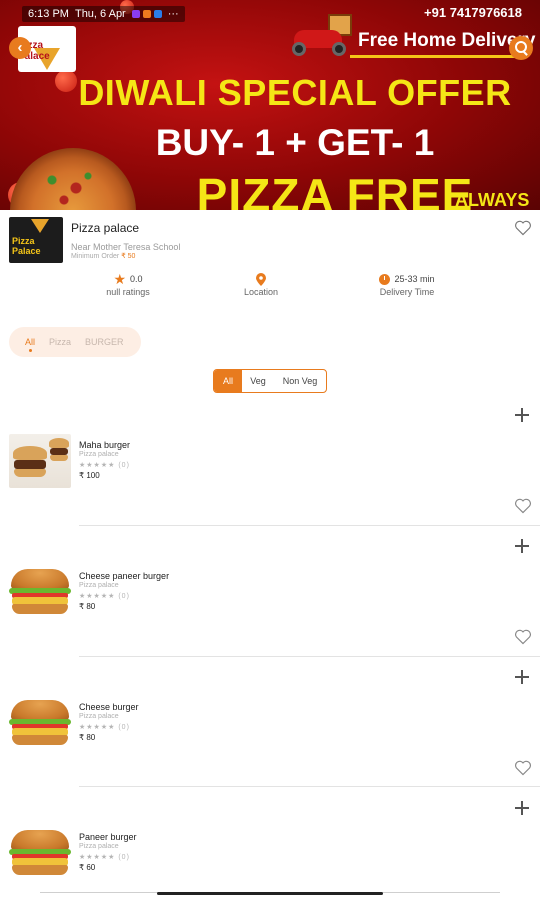 Image resolution: width=540 pixels, height=900 pixels. What do you see at coordinates (300, 381) in the screenshot?
I see `filter-non-veg: Non Veg` at bounding box center [300, 381].